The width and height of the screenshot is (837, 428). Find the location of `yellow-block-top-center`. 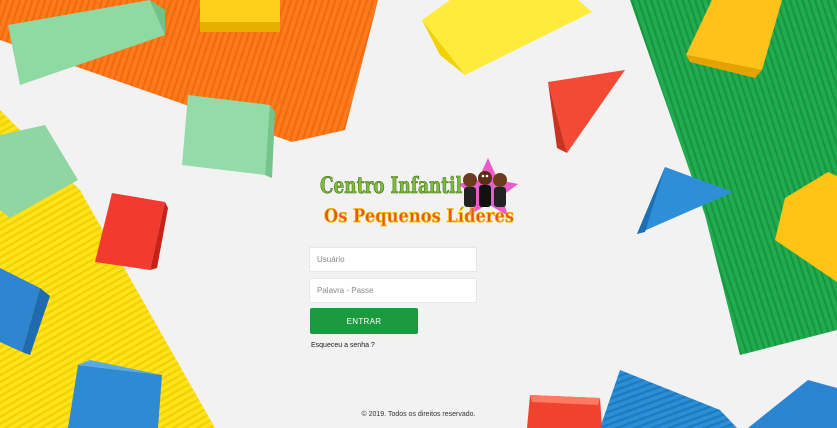

yellow-block-top-center is located at coordinates (240, 16).